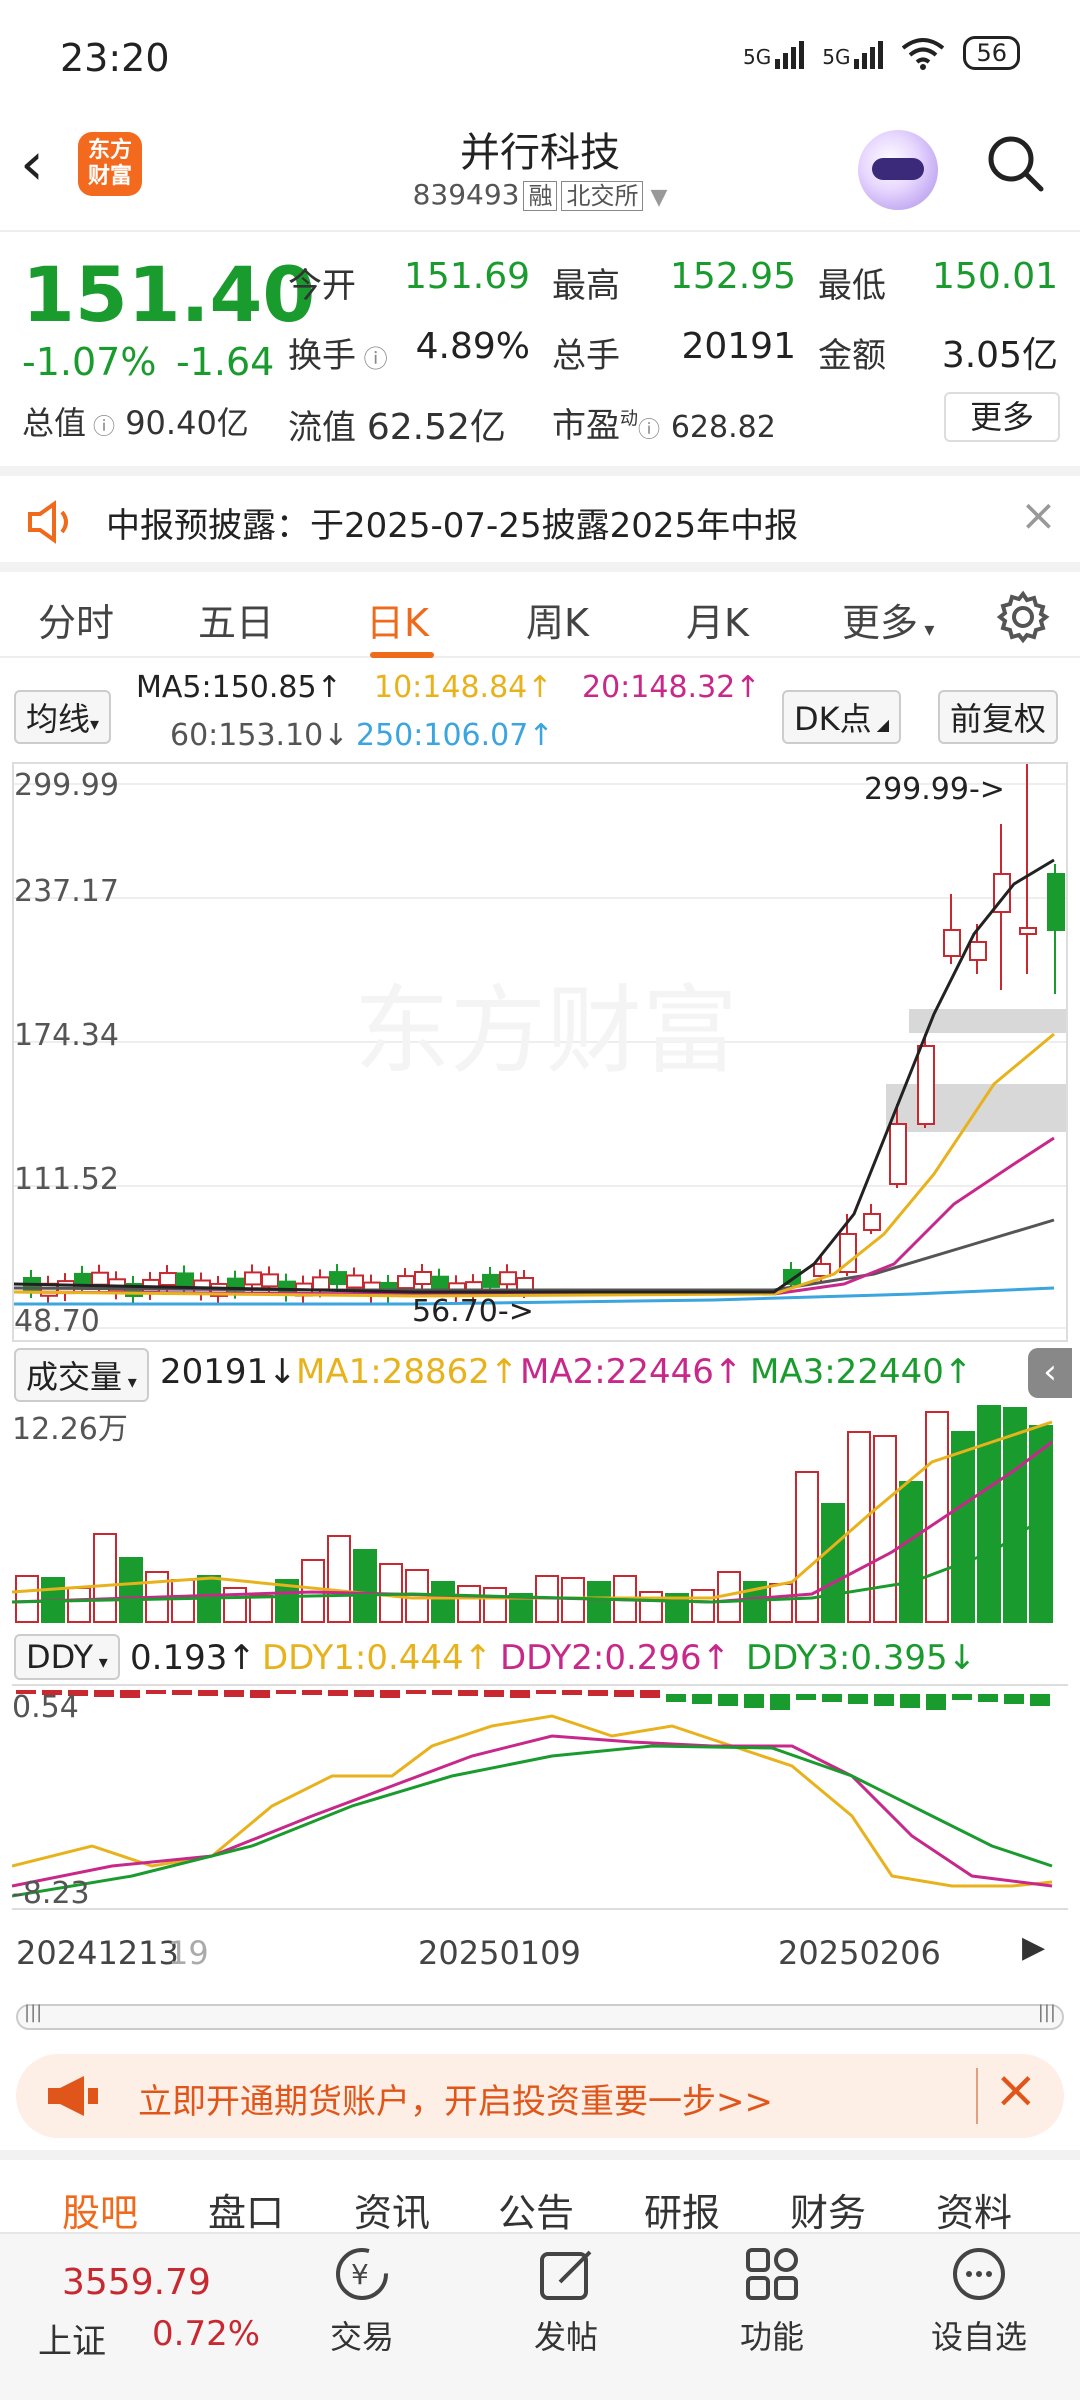 The image size is (1080, 2402). I want to click on function-button: 功能, so click(772, 2318).